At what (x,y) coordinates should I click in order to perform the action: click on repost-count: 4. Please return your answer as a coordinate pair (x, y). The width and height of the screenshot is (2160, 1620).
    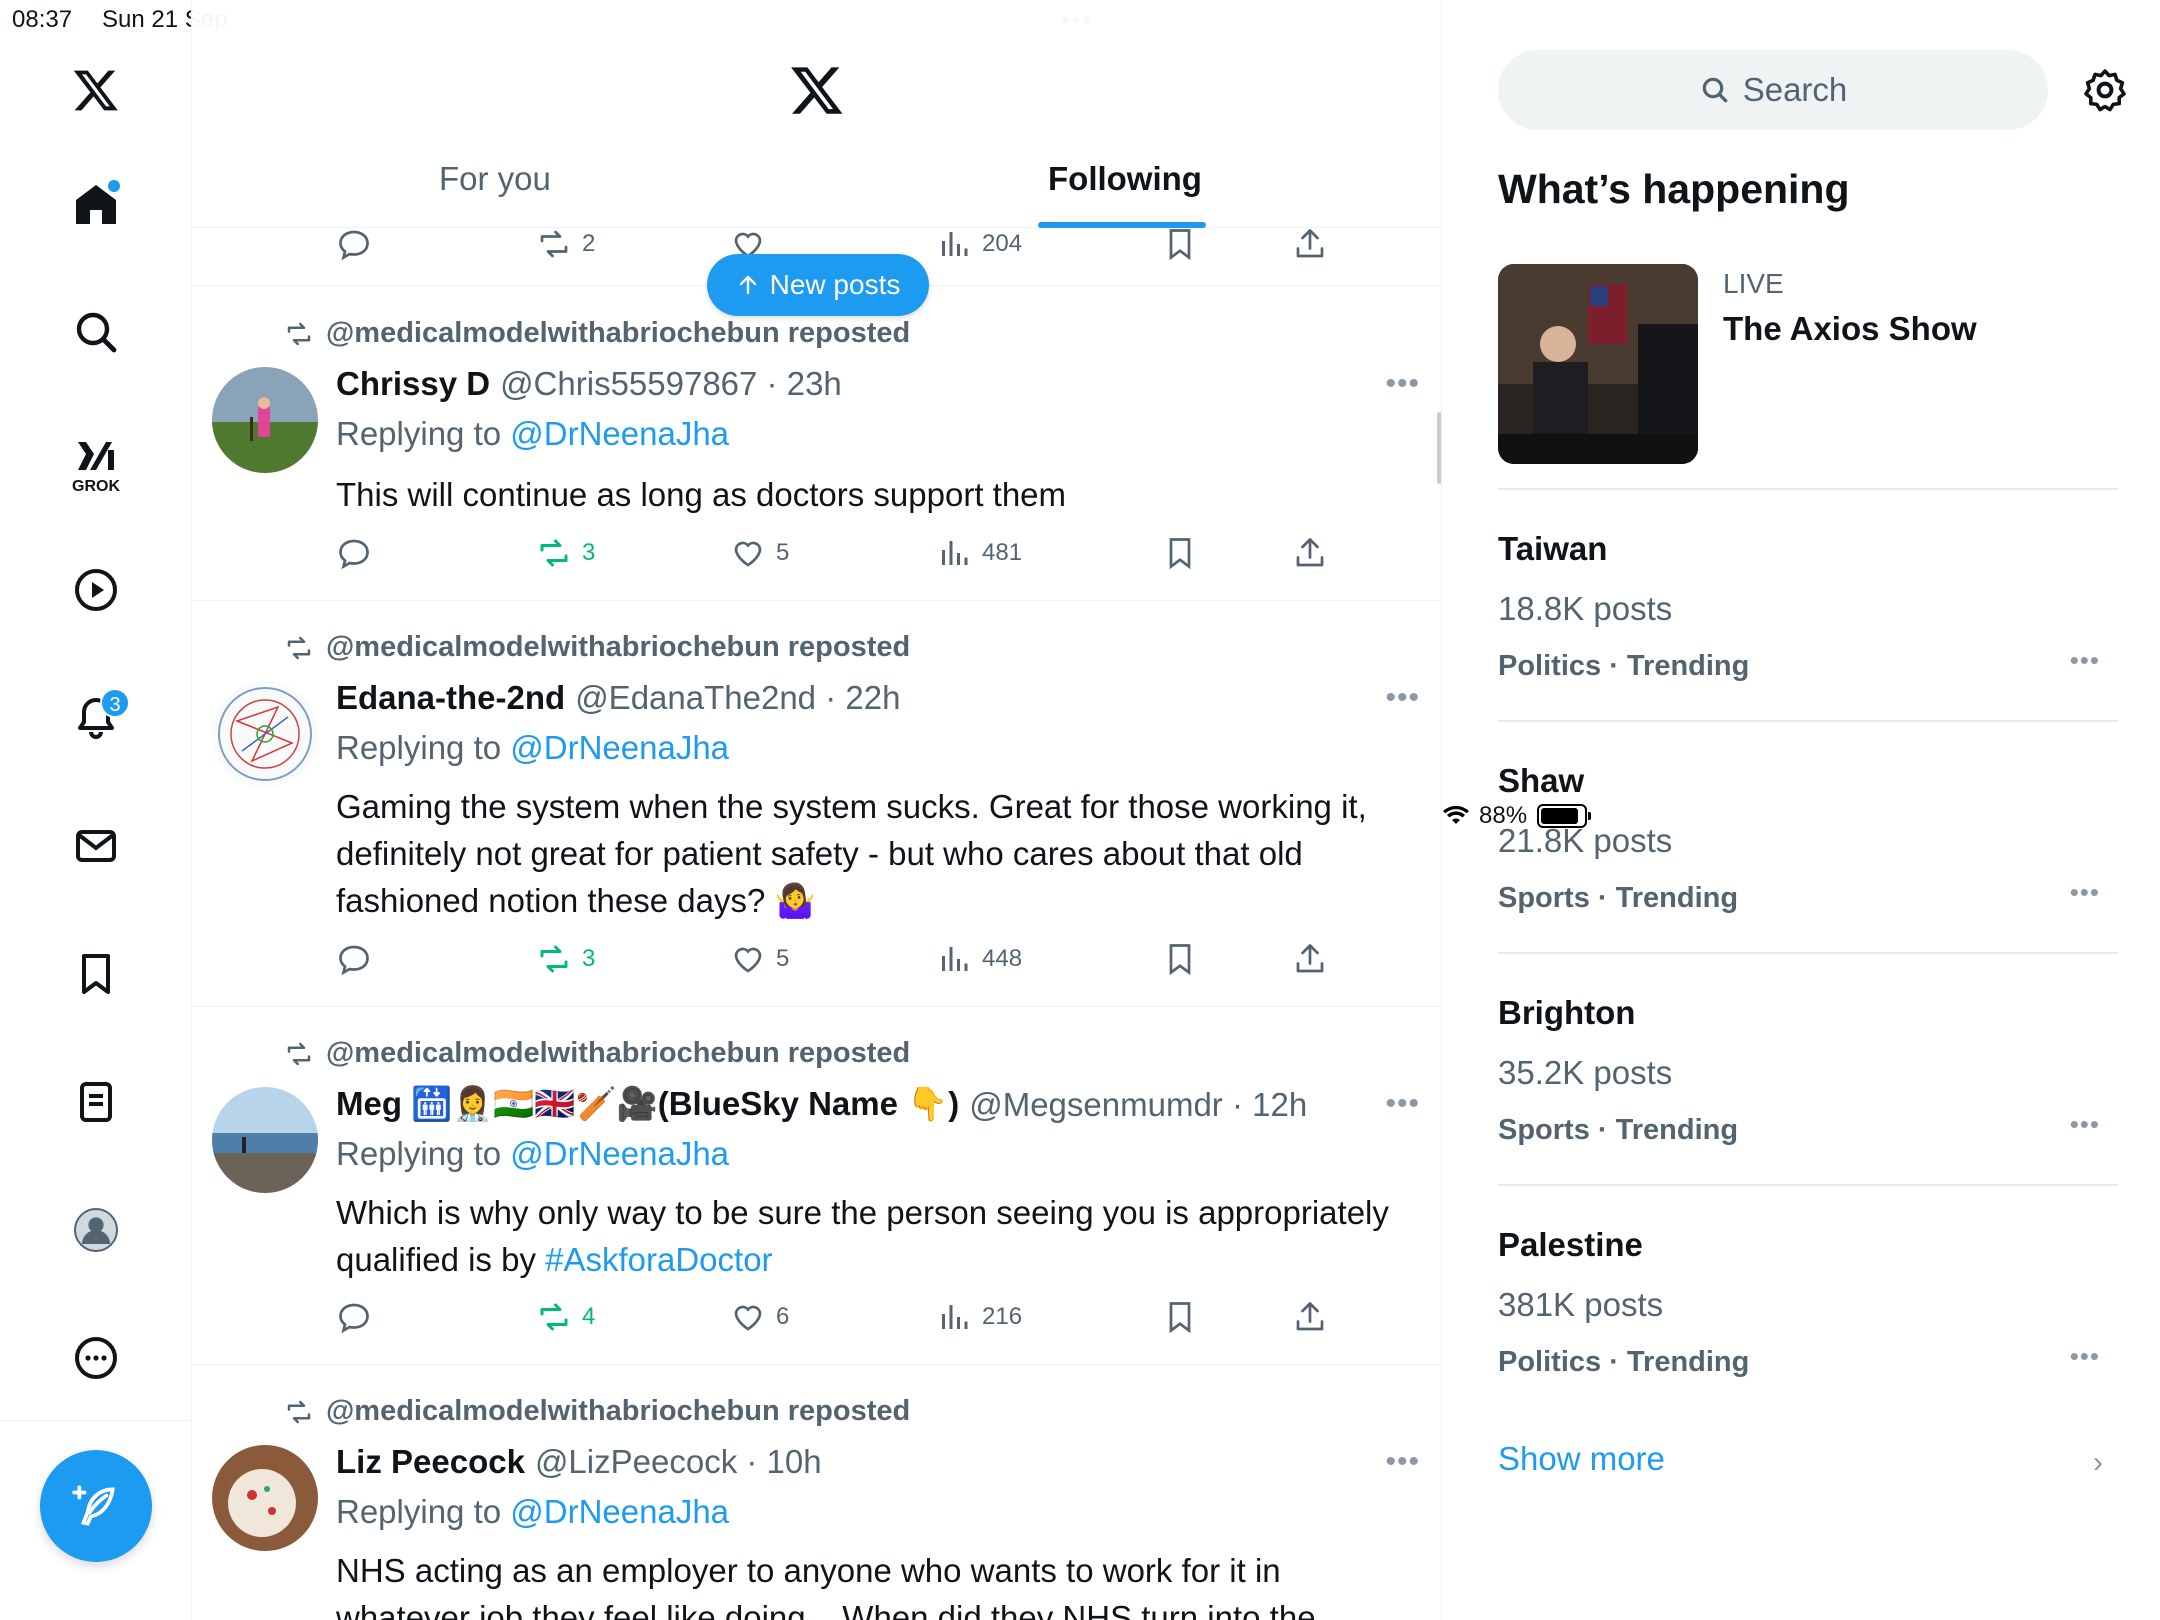
    Looking at the image, I should click on (589, 1316).